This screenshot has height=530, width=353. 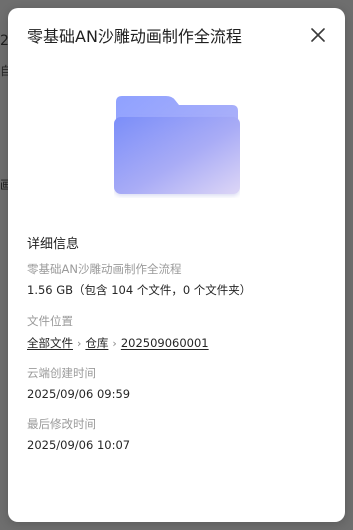 I want to click on panel-title: 零基础AN沙雕动画制作全流程, so click(x=134, y=36).